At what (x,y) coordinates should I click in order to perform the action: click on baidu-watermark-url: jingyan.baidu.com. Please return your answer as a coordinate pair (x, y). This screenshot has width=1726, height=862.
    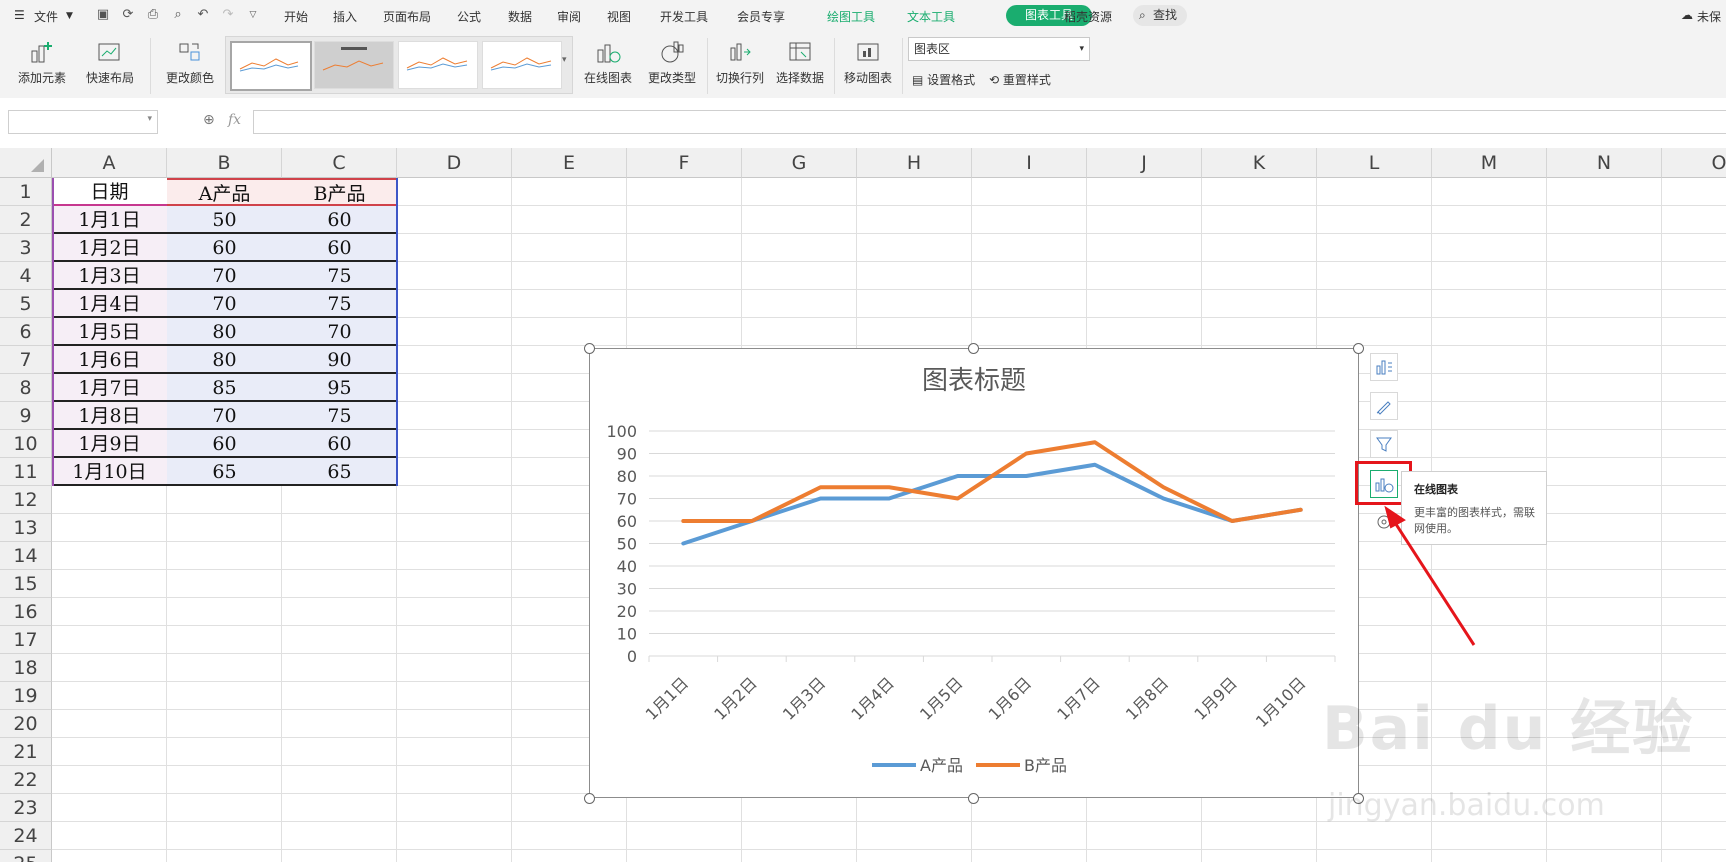
    Looking at the image, I should click on (1466, 805).